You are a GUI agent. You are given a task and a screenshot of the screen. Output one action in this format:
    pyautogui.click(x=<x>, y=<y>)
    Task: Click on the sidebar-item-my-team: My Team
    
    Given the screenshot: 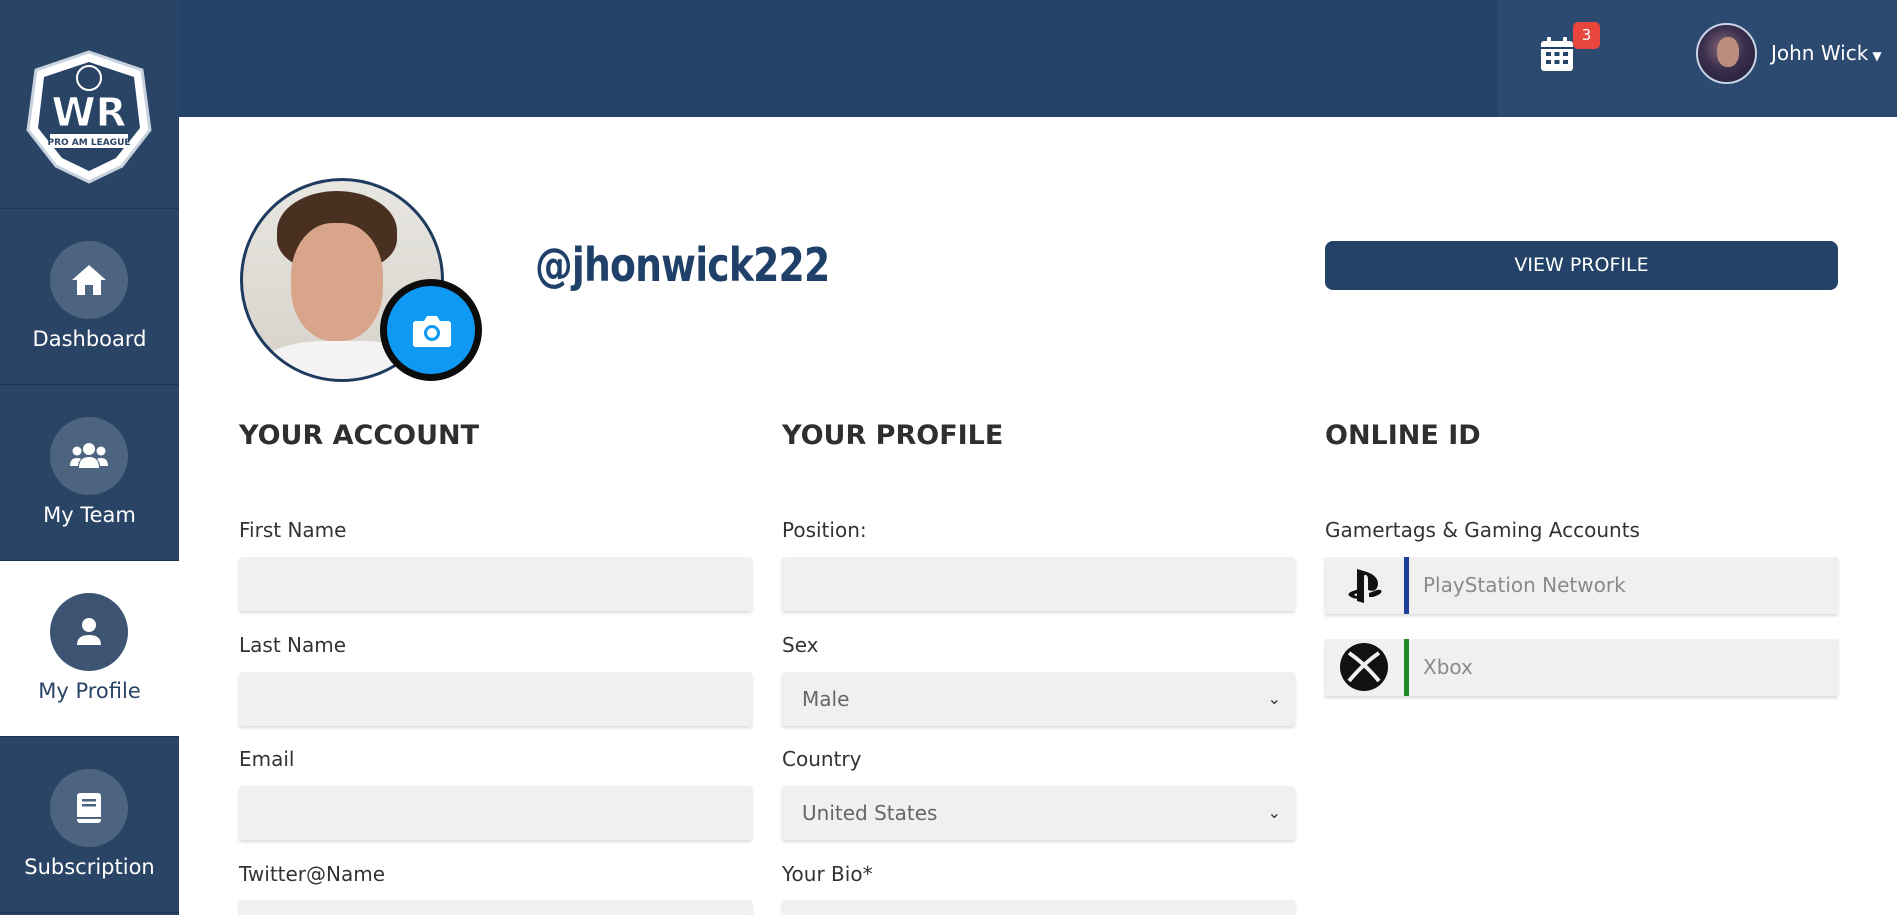 What is the action you would take?
    pyautogui.click(x=89, y=473)
    